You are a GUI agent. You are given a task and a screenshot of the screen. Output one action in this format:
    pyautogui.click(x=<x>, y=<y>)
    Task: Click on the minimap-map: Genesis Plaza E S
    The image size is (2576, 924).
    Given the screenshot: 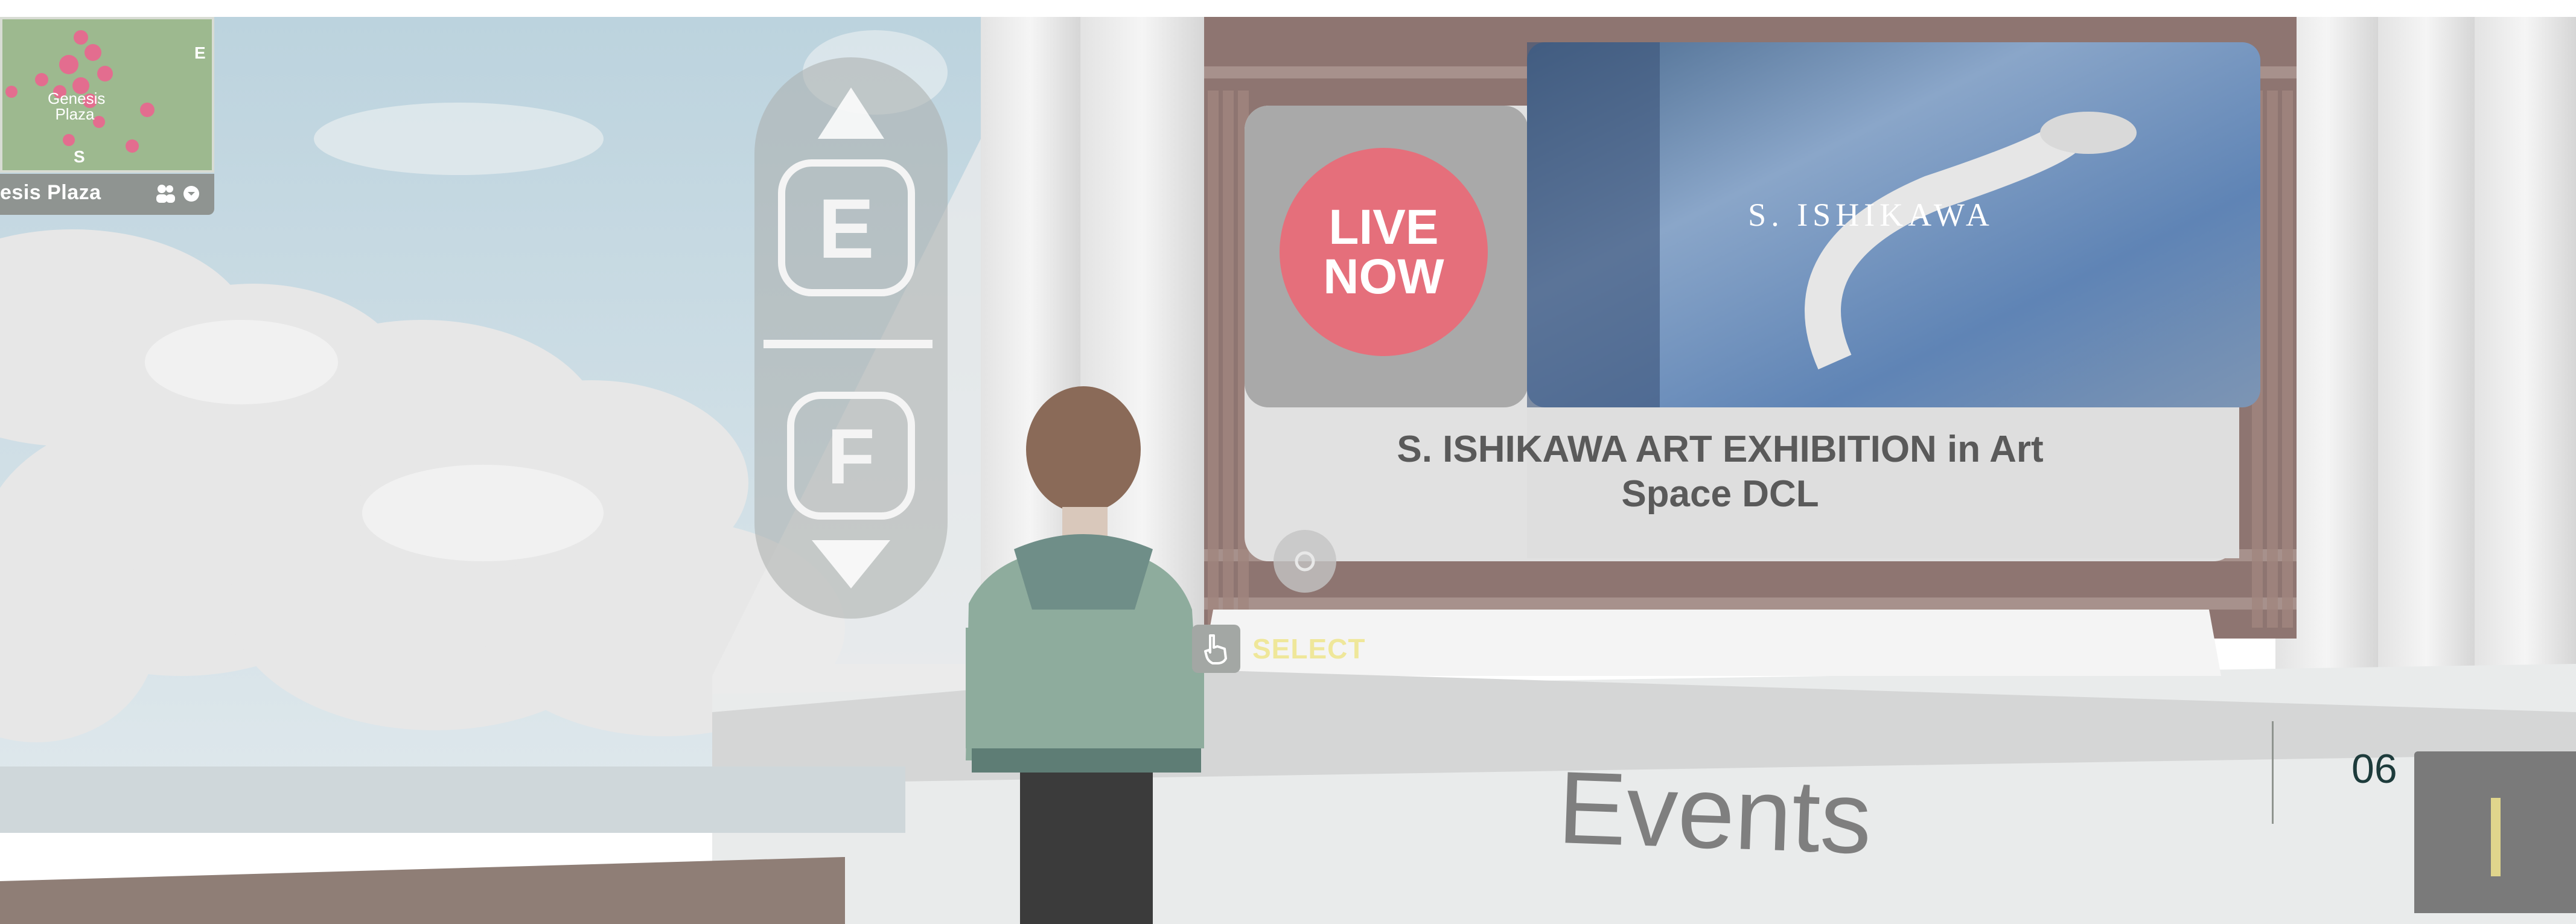 What is the action you would take?
    pyautogui.click(x=107, y=95)
    